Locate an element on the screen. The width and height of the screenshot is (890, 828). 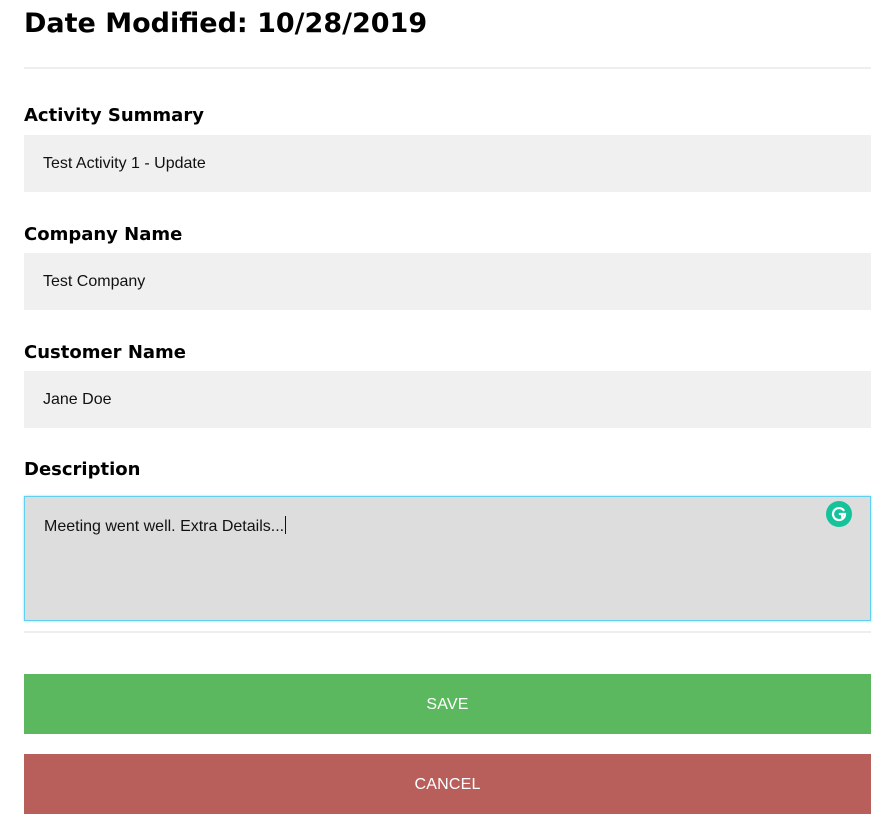
save-button: SAVE is located at coordinates (447, 704).